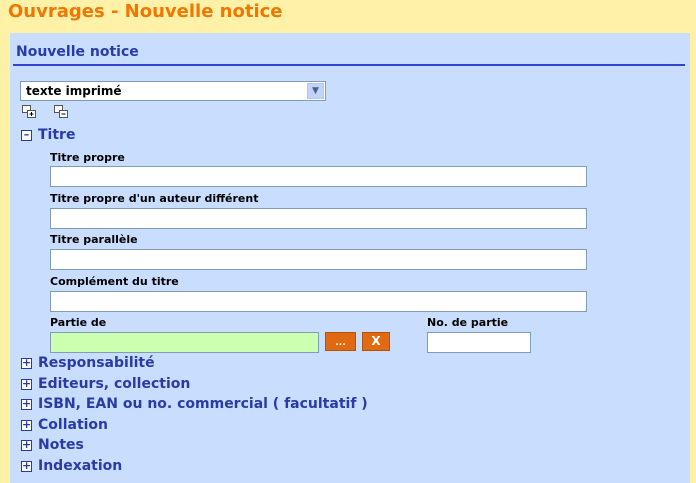 This screenshot has height=483, width=696. I want to click on complement-titre-input, so click(318, 301).